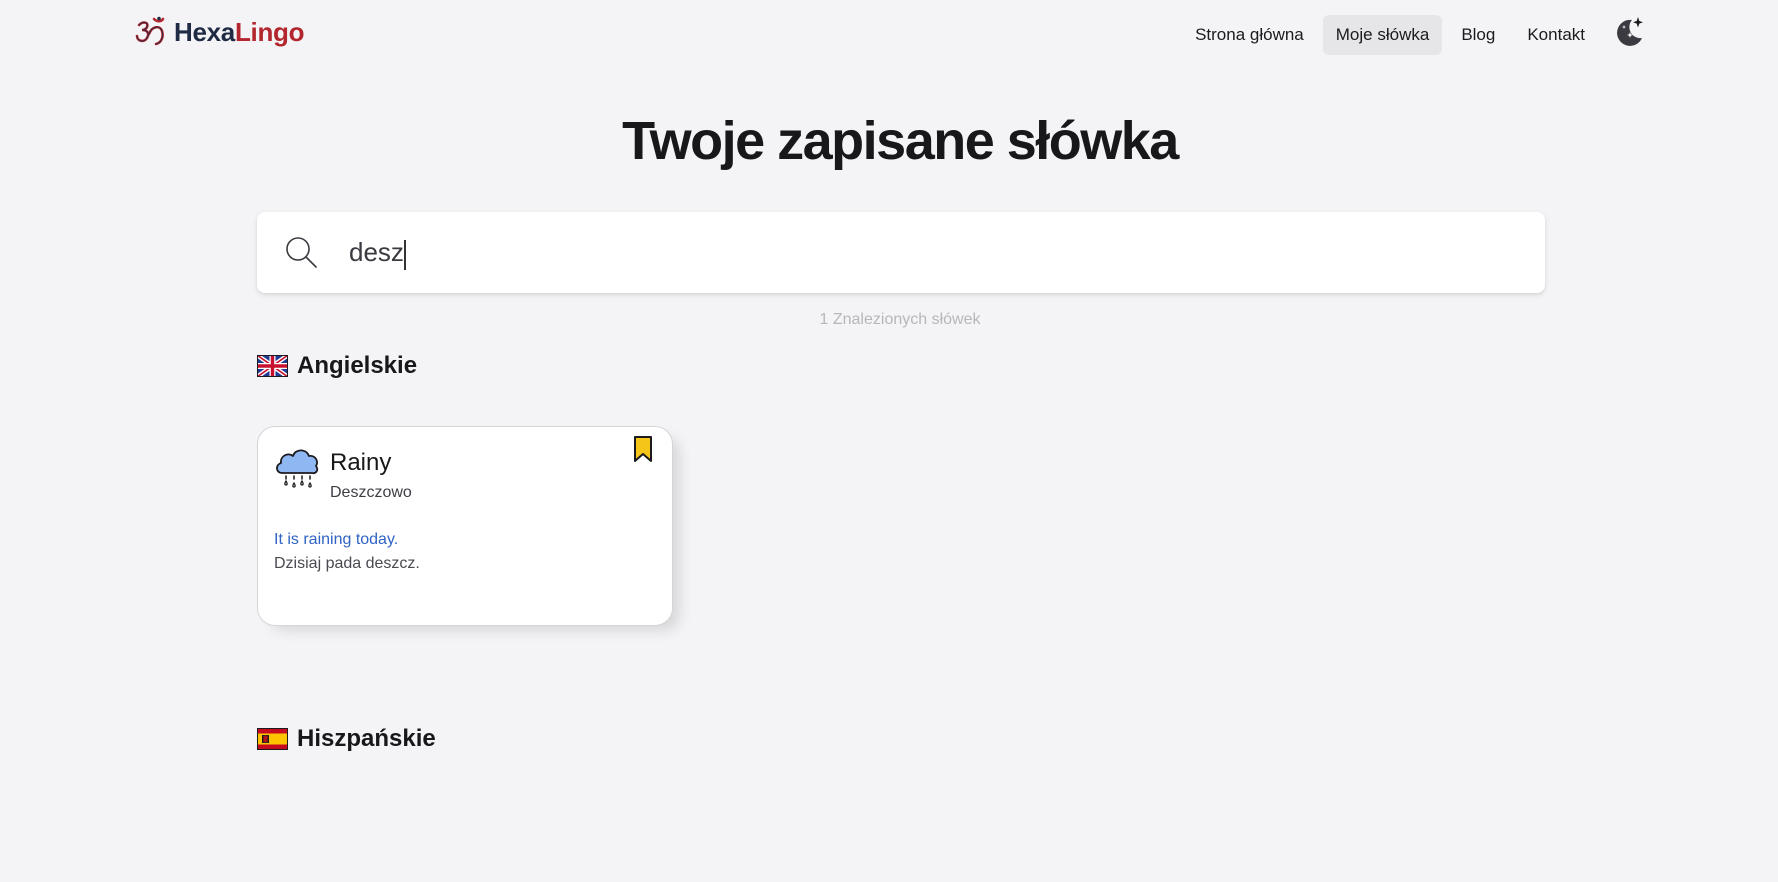 This screenshot has height=882, width=1778. I want to click on card-translation: Deszczowo, so click(371, 492).